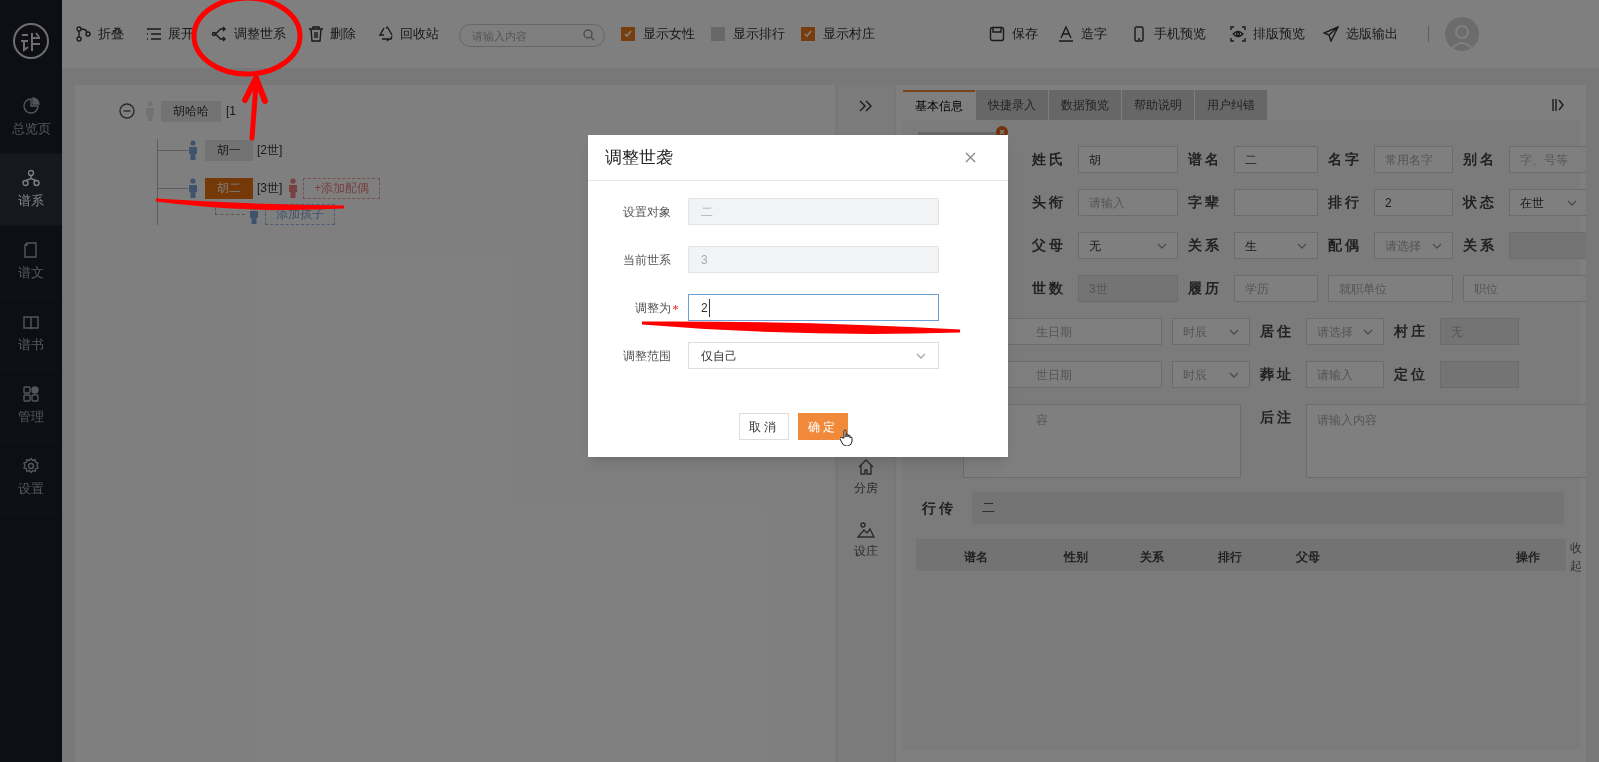  Describe the element at coordinates (31, 190) in the screenshot. I see `sidebar-item: 谱系` at that location.